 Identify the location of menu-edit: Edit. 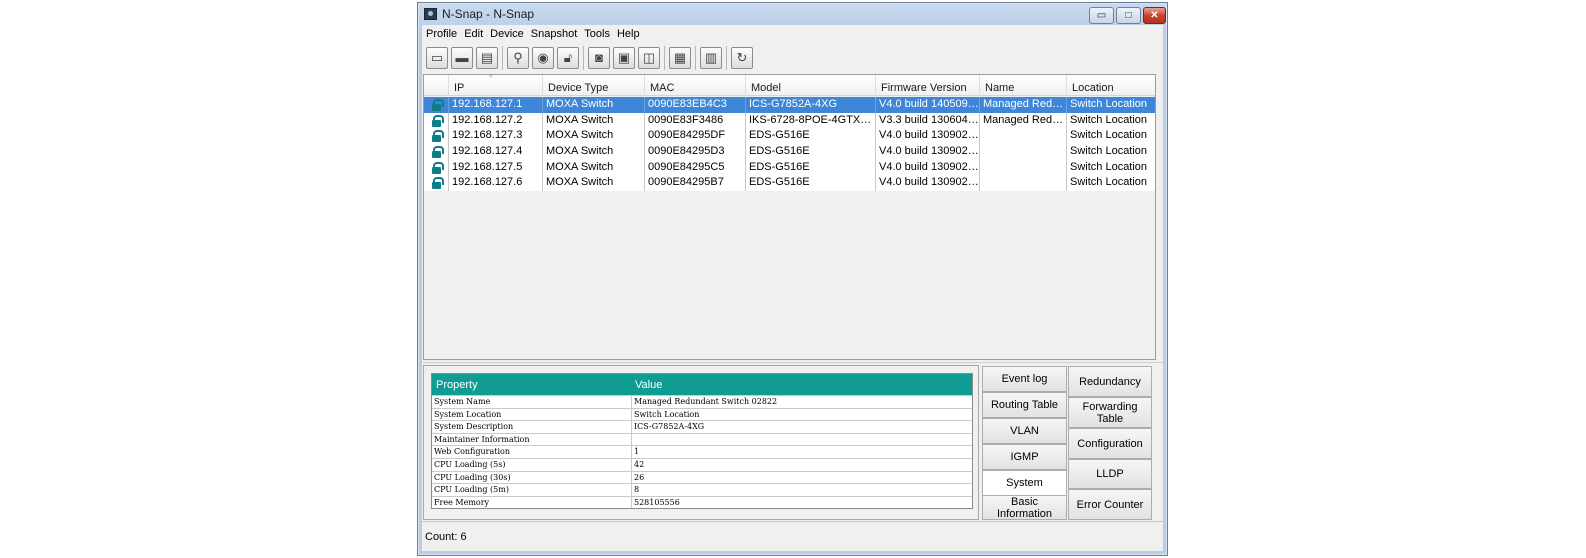
(473, 34).